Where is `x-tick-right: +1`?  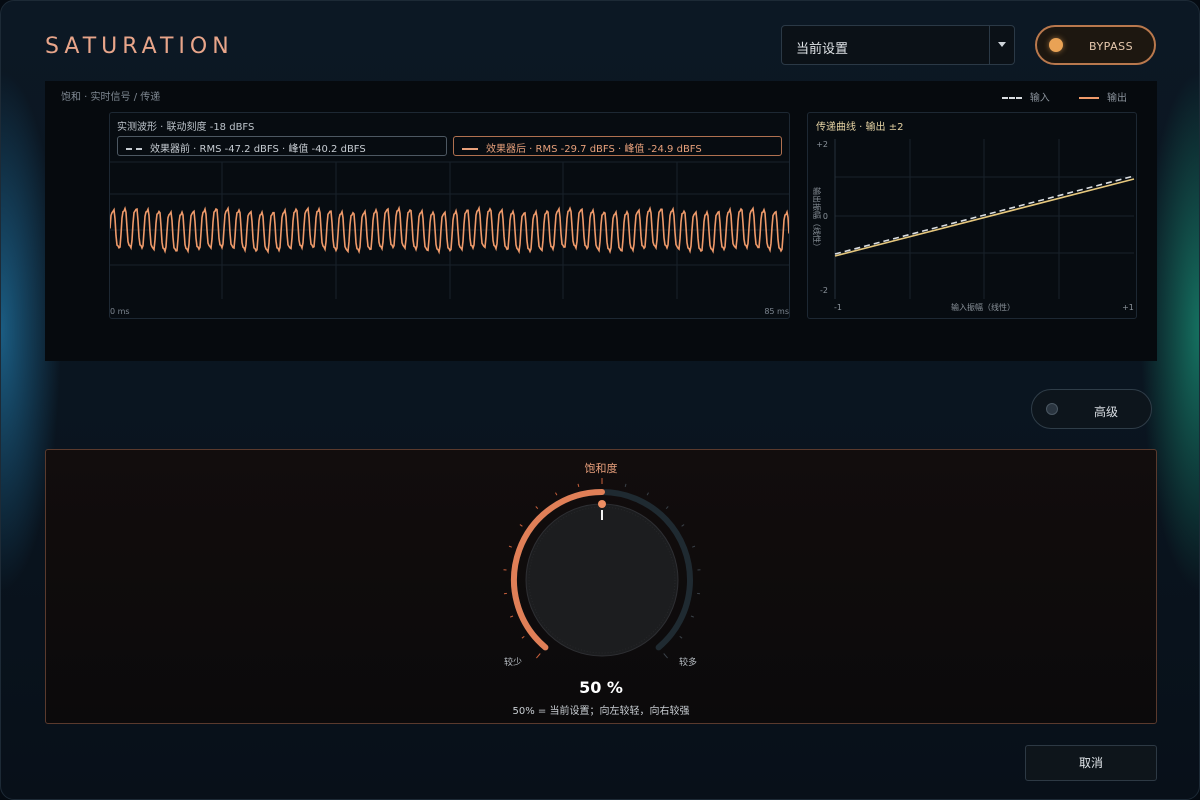
x-tick-right: +1 is located at coordinates (1128, 307).